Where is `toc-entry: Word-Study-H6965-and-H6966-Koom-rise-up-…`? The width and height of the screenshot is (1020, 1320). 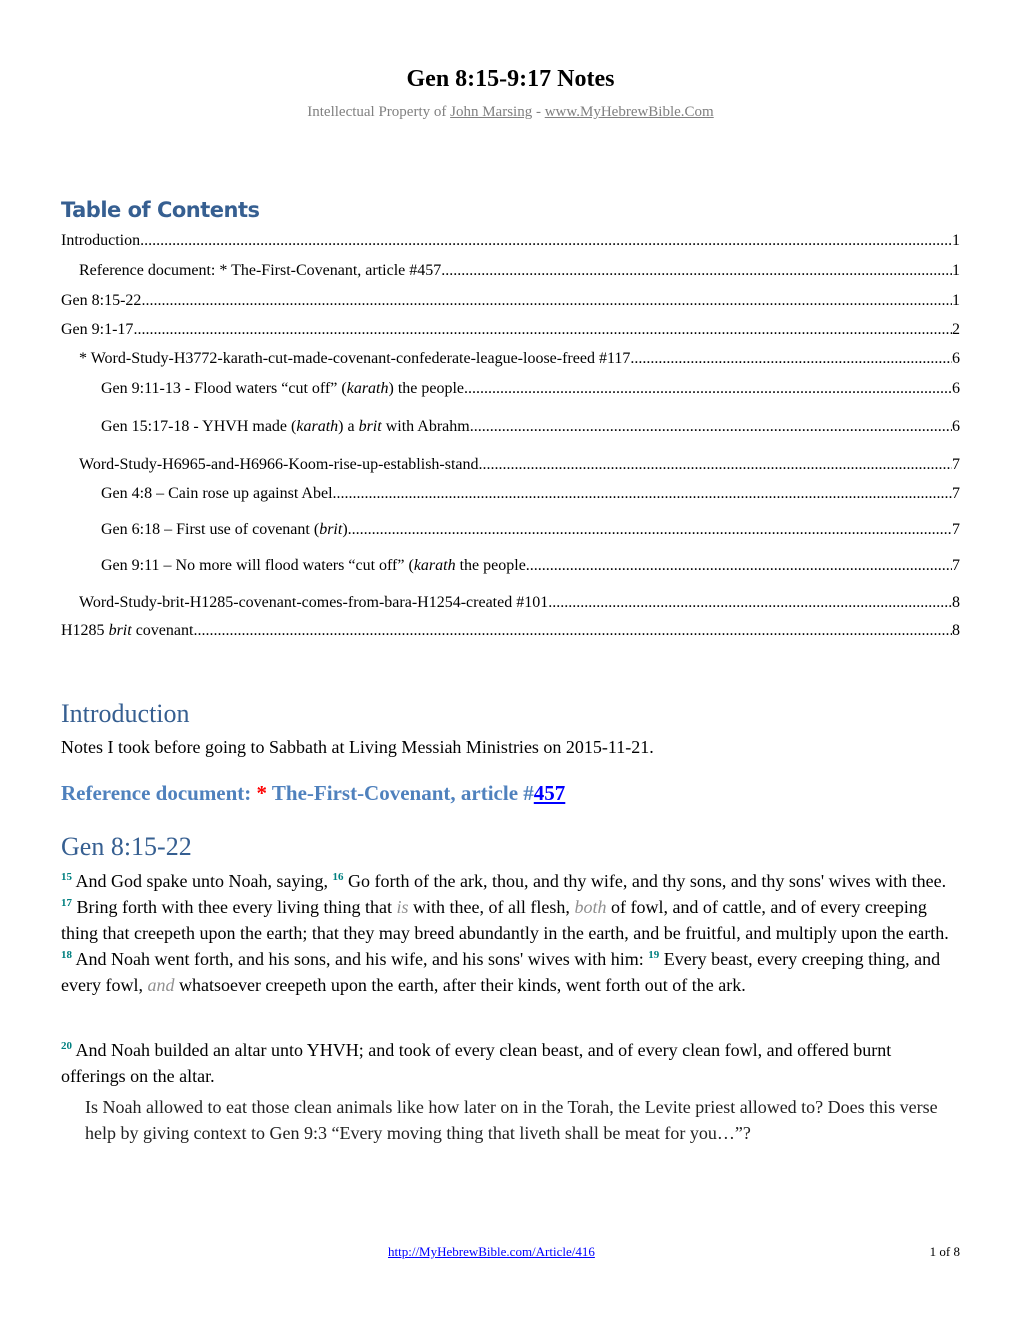 toc-entry: Word-Study-H6965-and-H6966-Koom-rise-up-… is located at coordinates (510, 467).